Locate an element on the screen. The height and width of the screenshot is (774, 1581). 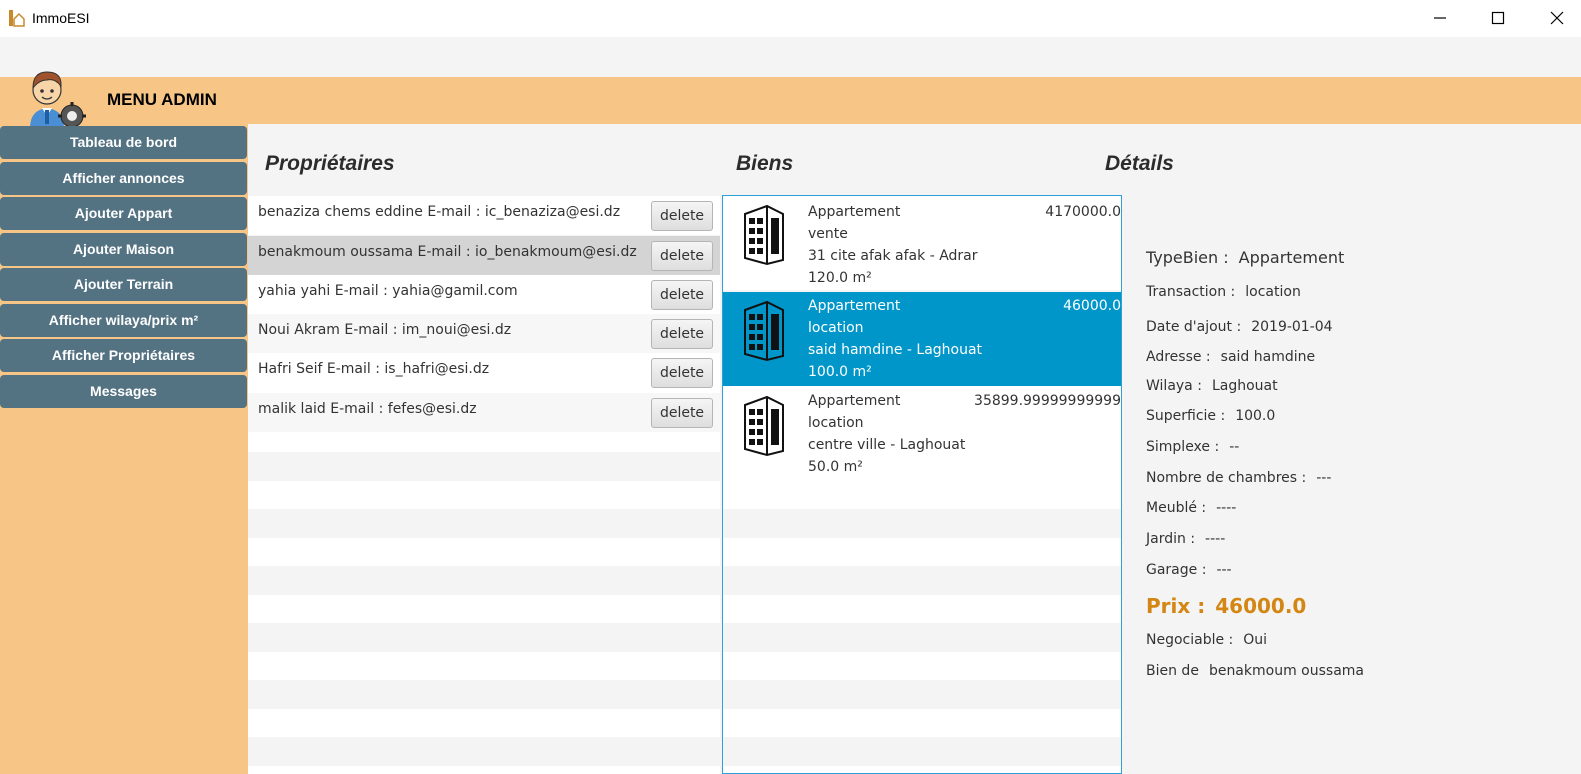
good-price: 35899.99999999999 is located at coordinates (1047, 401).